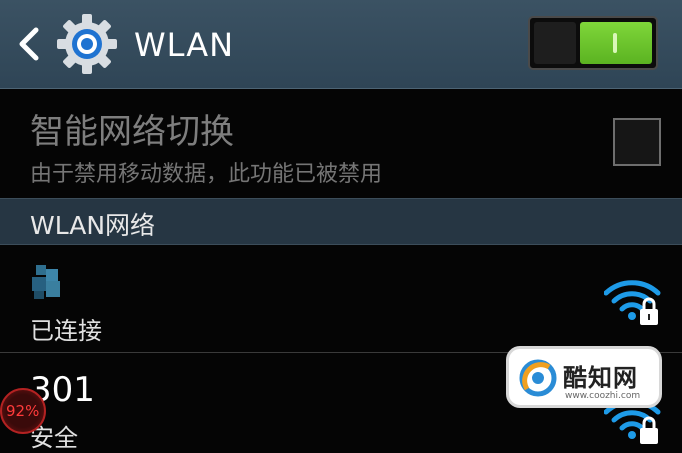 This screenshot has width=682, height=453. I want to click on wlan-toggle, so click(593, 43).